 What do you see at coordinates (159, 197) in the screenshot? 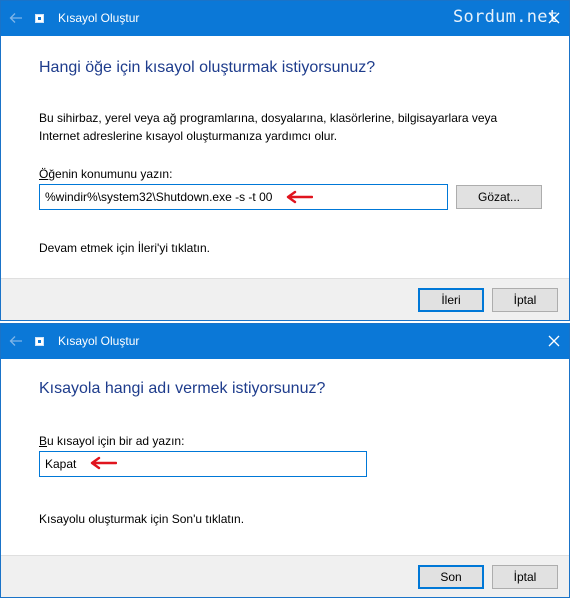
I see `location-input-value: %windir%\system32\Shutdown.exe -s -t 00` at bounding box center [159, 197].